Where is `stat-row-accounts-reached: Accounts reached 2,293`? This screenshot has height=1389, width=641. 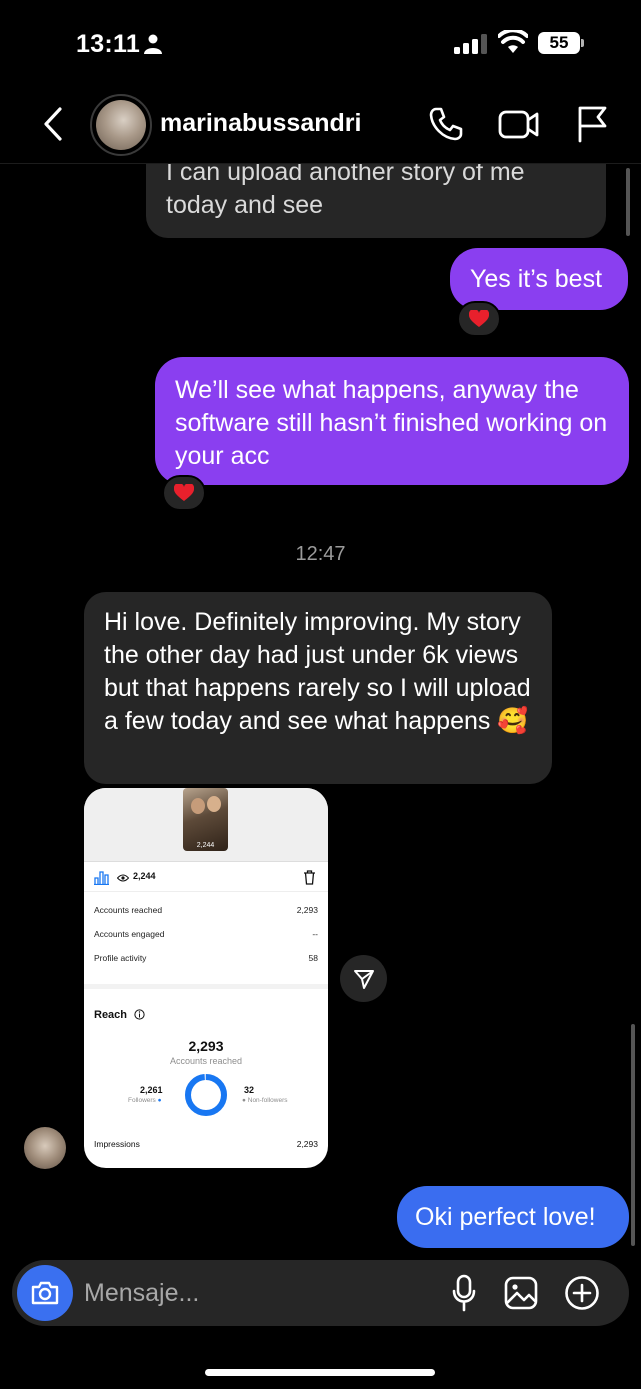
stat-row-accounts-reached: Accounts reached 2,293 is located at coordinates (206, 910).